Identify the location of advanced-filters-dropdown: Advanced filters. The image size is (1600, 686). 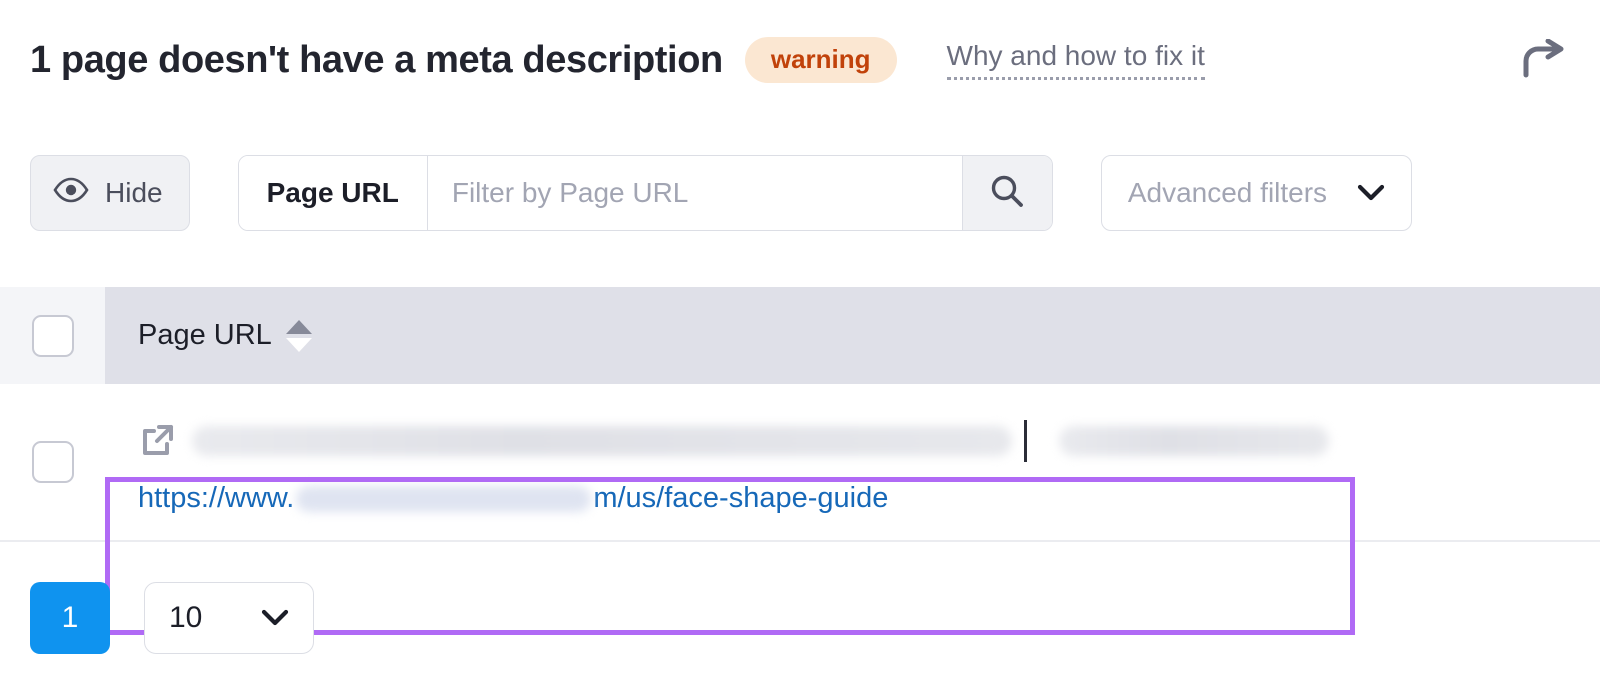
(1256, 193).